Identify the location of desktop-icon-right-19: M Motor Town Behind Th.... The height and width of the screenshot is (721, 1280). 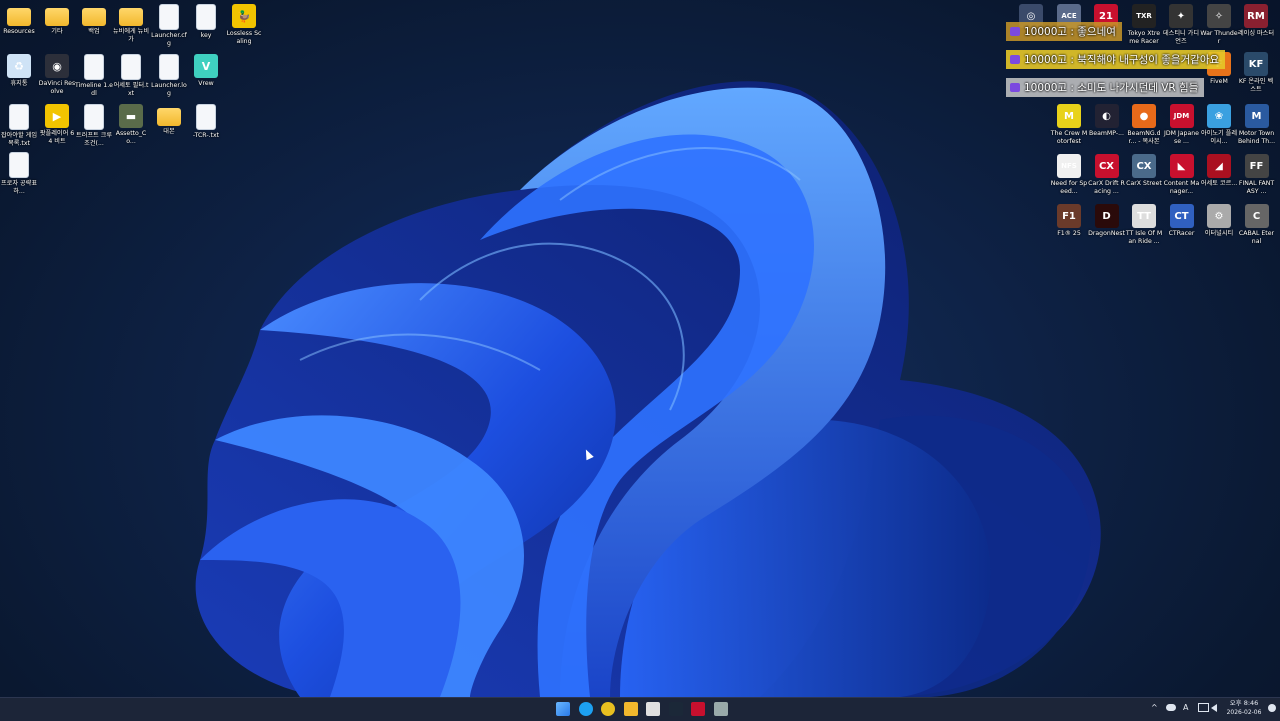
(1257, 124).